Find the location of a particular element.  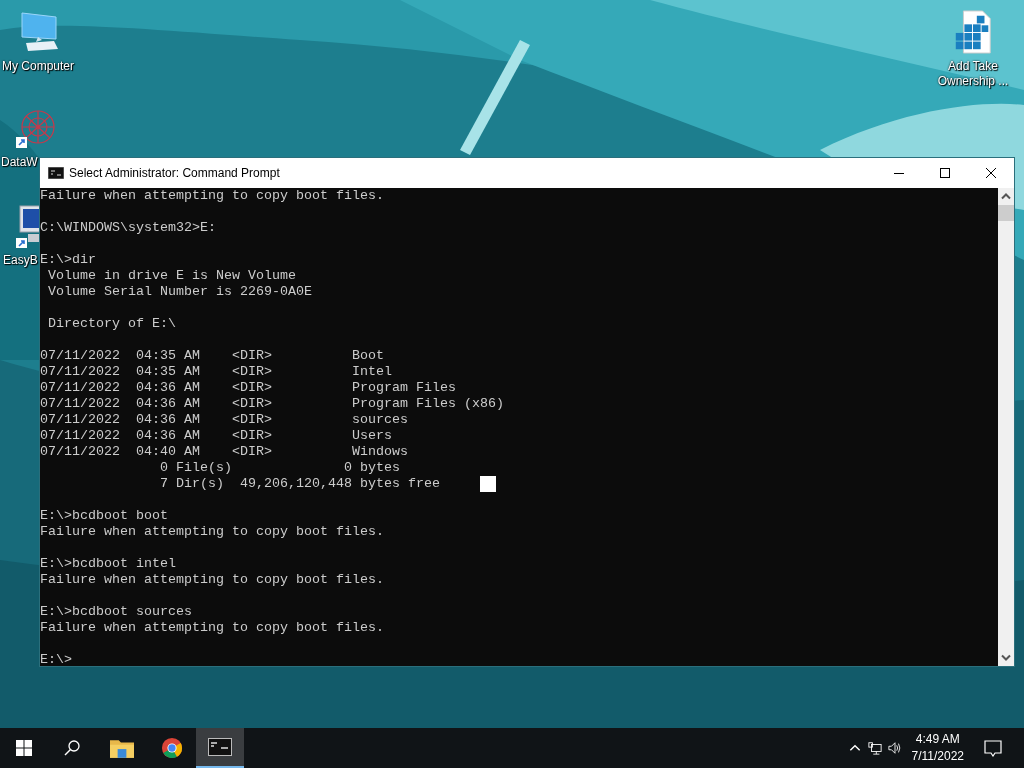

notification-icon is located at coordinates (993, 748).